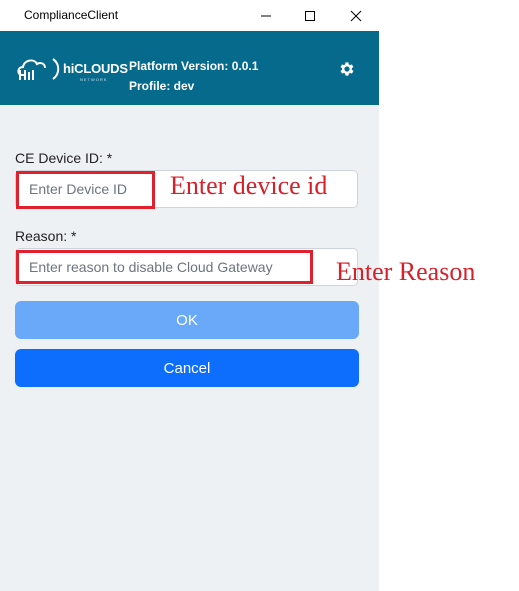 The width and height of the screenshot is (519, 591). What do you see at coordinates (71, 15) in the screenshot?
I see `window-title: ComplianceClient` at bounding box center [71, 15].